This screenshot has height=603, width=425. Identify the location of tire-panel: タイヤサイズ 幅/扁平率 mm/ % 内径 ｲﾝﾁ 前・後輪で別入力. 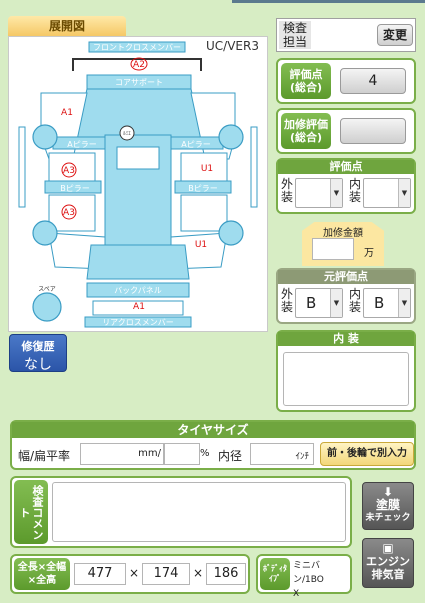
(213, 445).